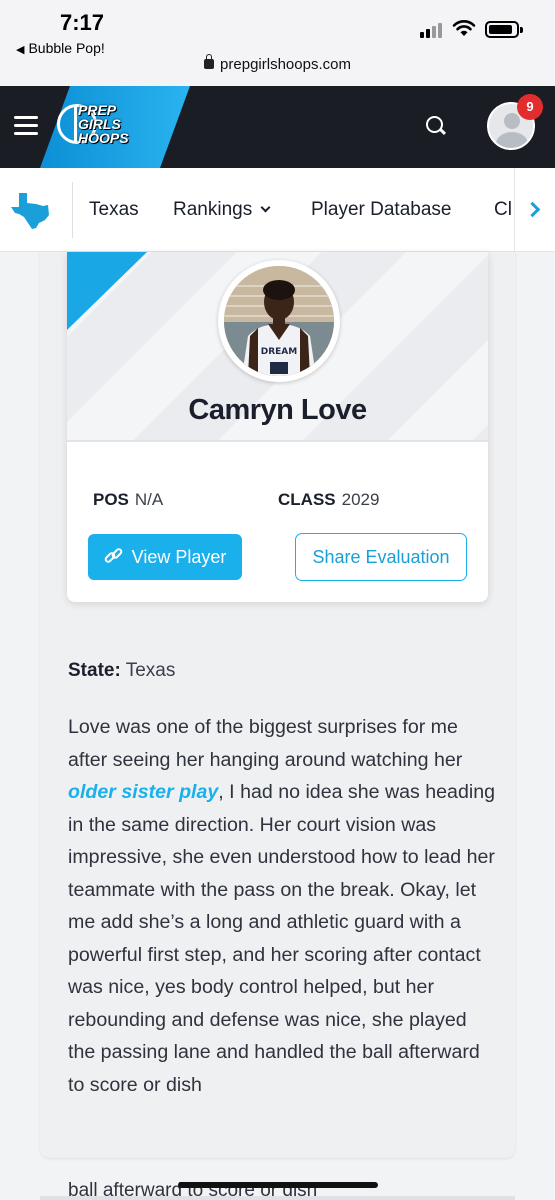 Image resolution: width=555 pixels, height=1200 pixels. Describe the element at coordinates (94, 670) in the screenshot. I see `state-label: State:` at that location.